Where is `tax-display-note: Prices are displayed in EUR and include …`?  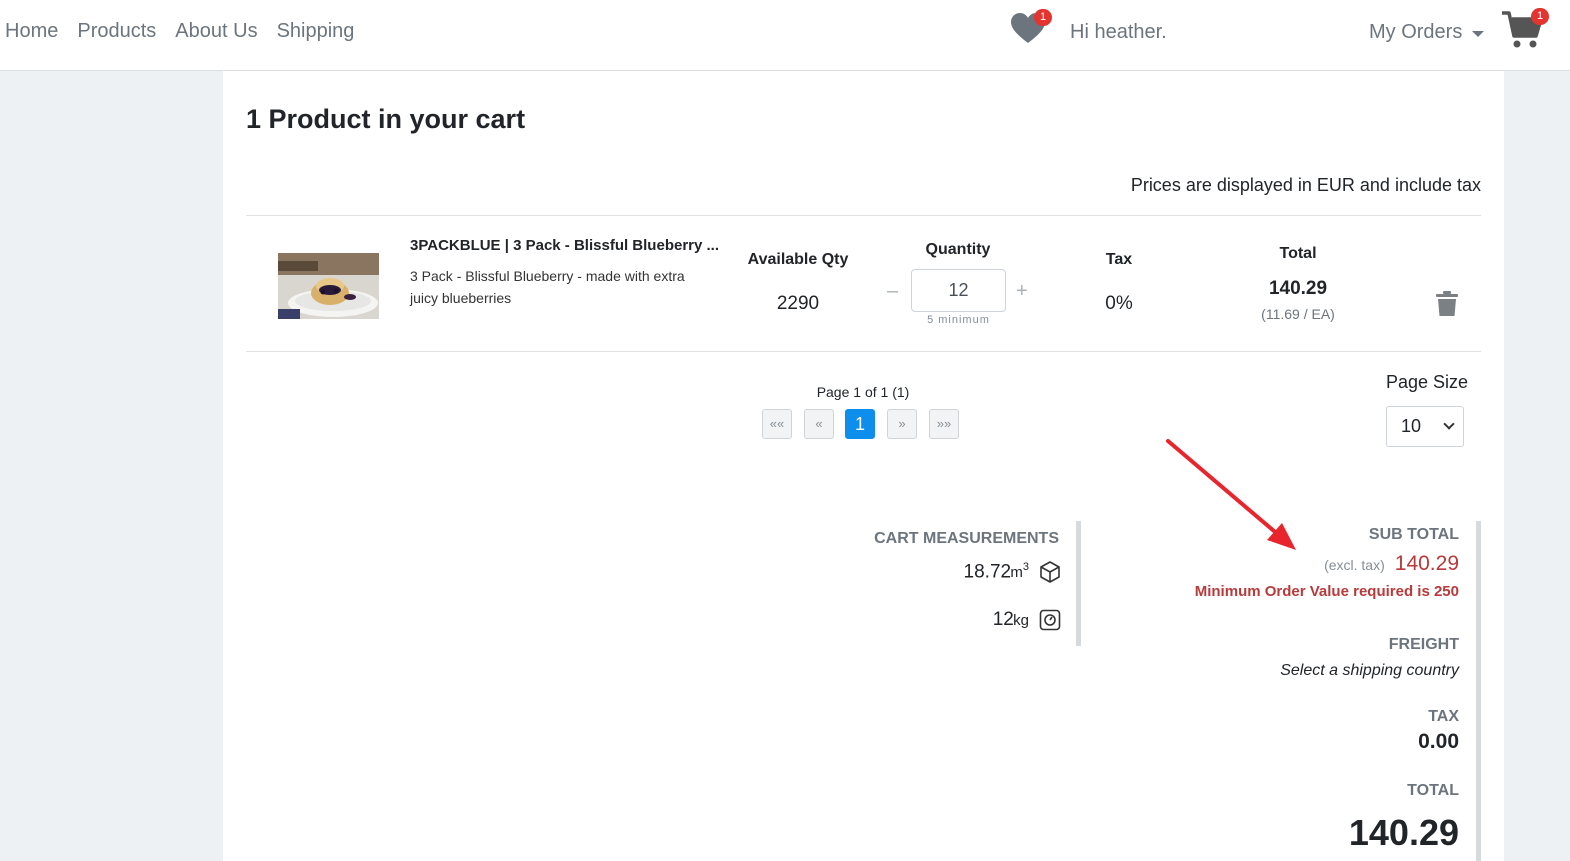 tax-display-note: Prices are displayed in EUR and include … is located at coordinates (1305, 185).